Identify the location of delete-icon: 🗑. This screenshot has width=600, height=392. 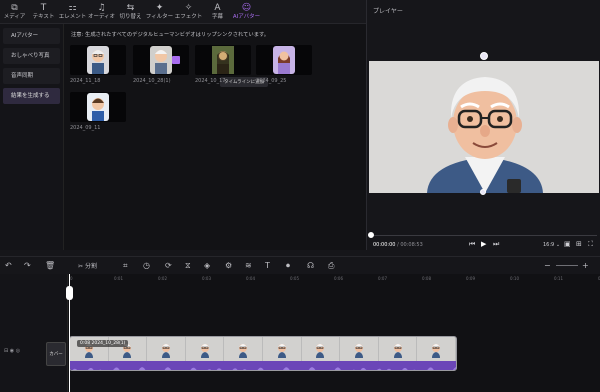
(50, 265).